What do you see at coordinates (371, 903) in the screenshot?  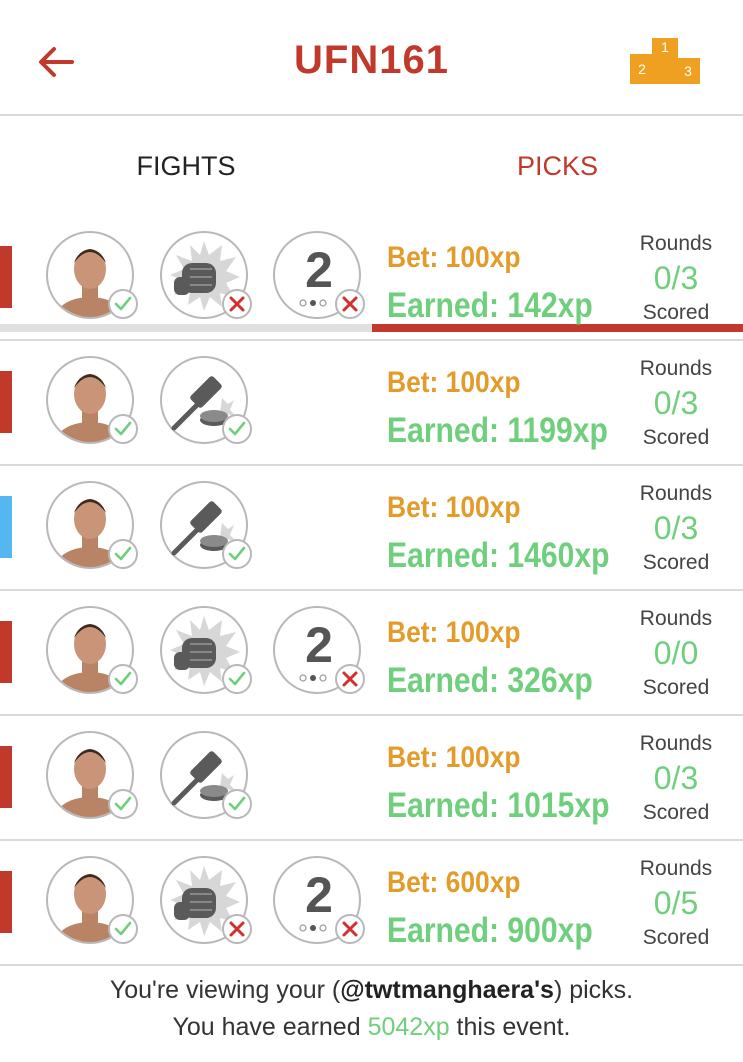 I see `pick-row: 2 Bet: 600xp Earned: 900xp Rounds 0/5 Scored` at bounding box center [371, 903].